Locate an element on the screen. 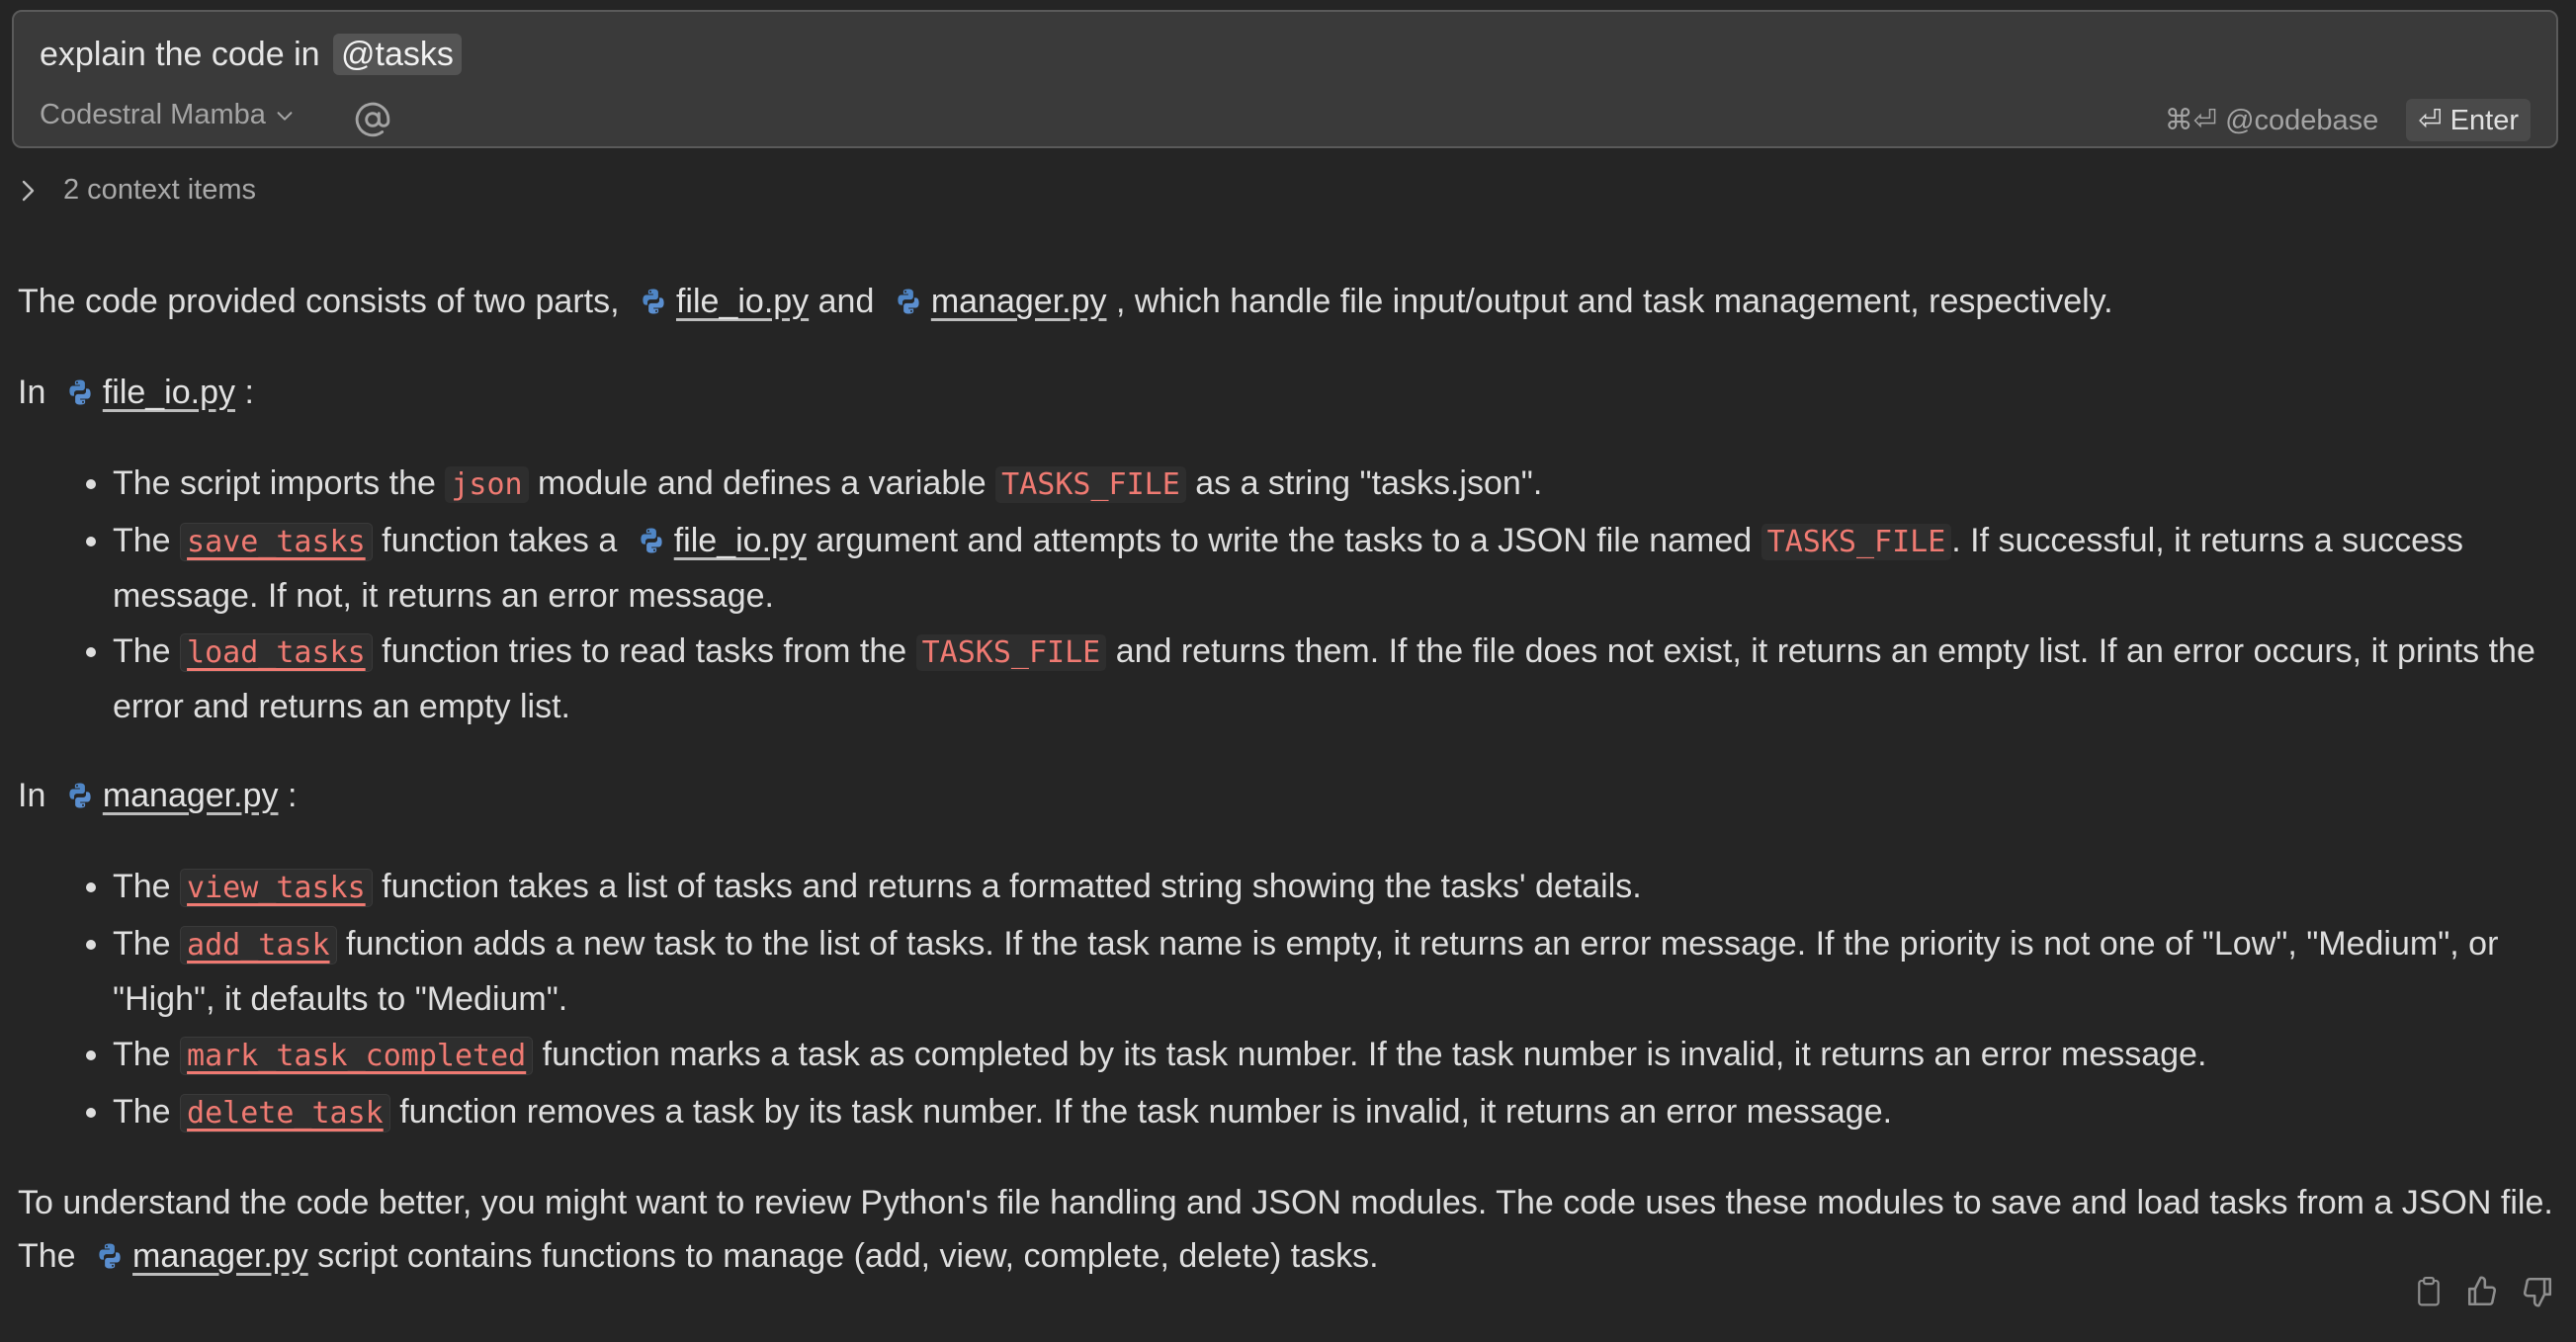 This screenshot has width=2576, height=1342. thumbs-up-icon is located at coordinates (2482, 1291).